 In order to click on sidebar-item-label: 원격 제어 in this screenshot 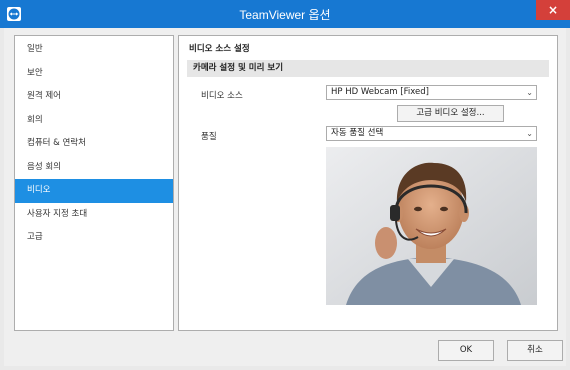, I will do `click(44, 96)`.